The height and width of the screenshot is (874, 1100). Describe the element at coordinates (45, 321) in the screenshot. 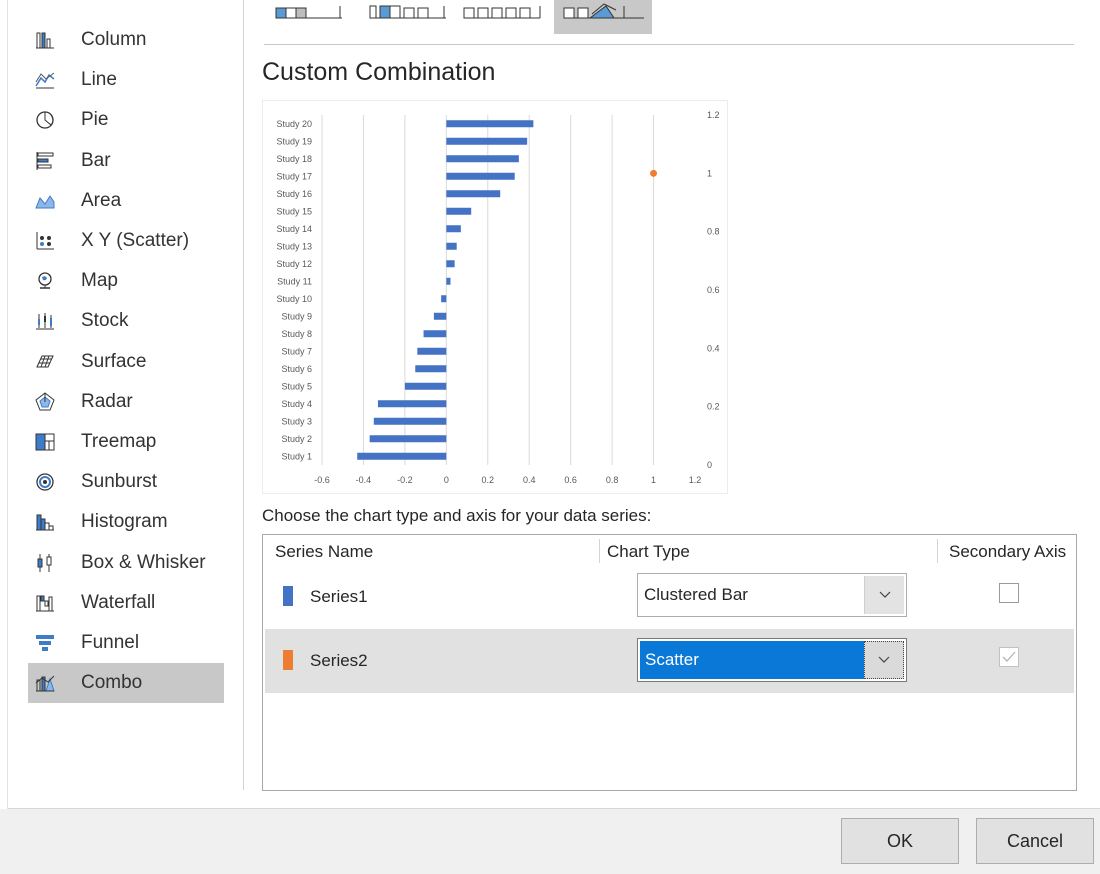

I see `stock-chart-icon` at that location.